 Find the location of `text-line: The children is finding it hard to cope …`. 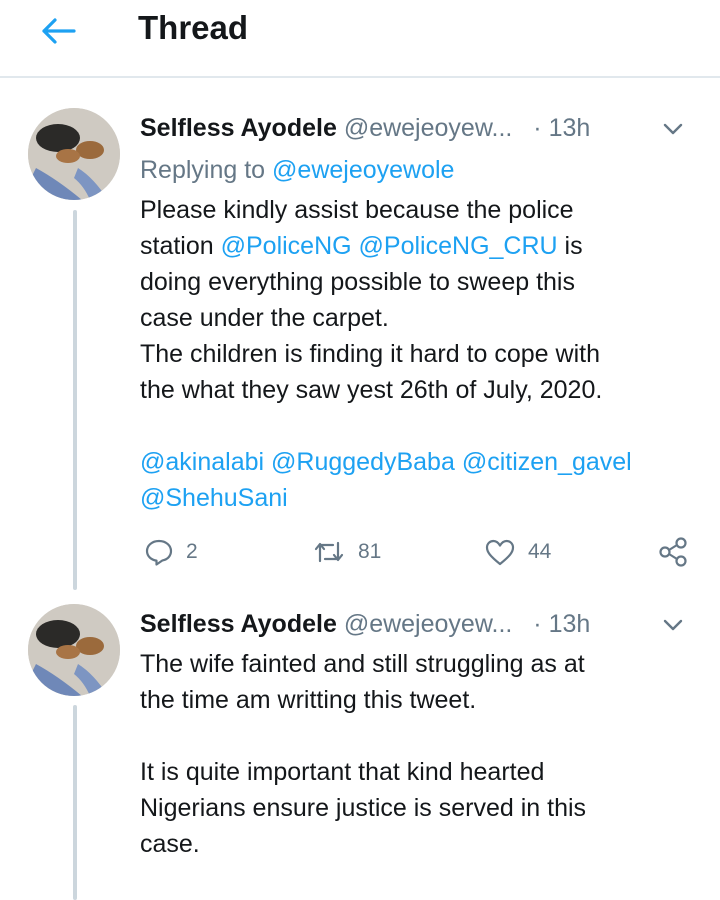

text-line: The children is finding it hard to cope … is located at coordinates (370, 354).